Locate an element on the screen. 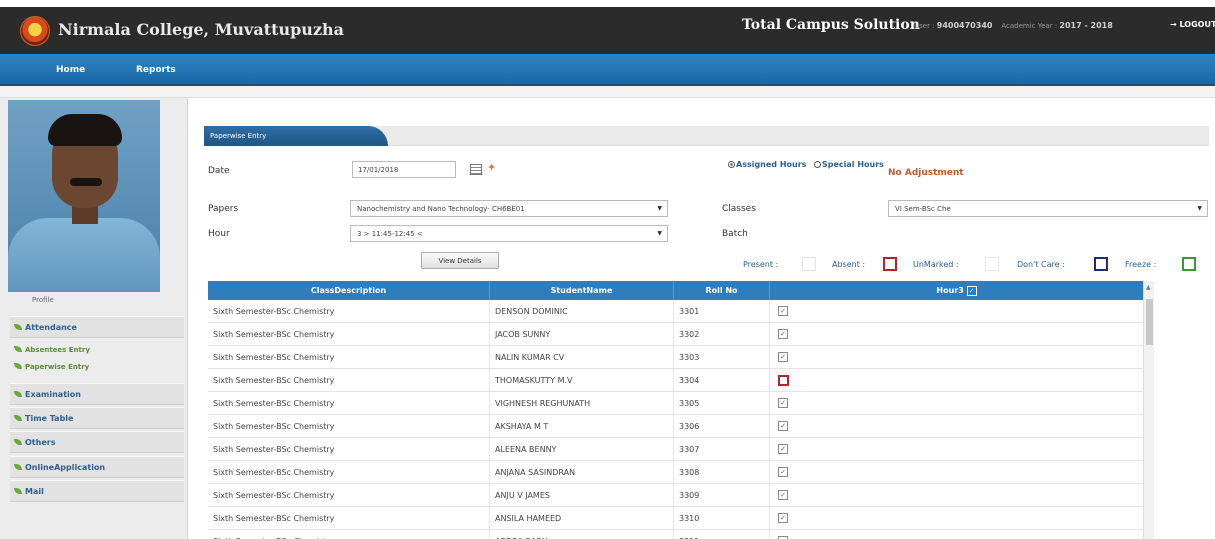 The width and height of the screenshot is (1215, 539). sidebar-item-online-application: OnlineApplication is located at coordinates (97, 467).